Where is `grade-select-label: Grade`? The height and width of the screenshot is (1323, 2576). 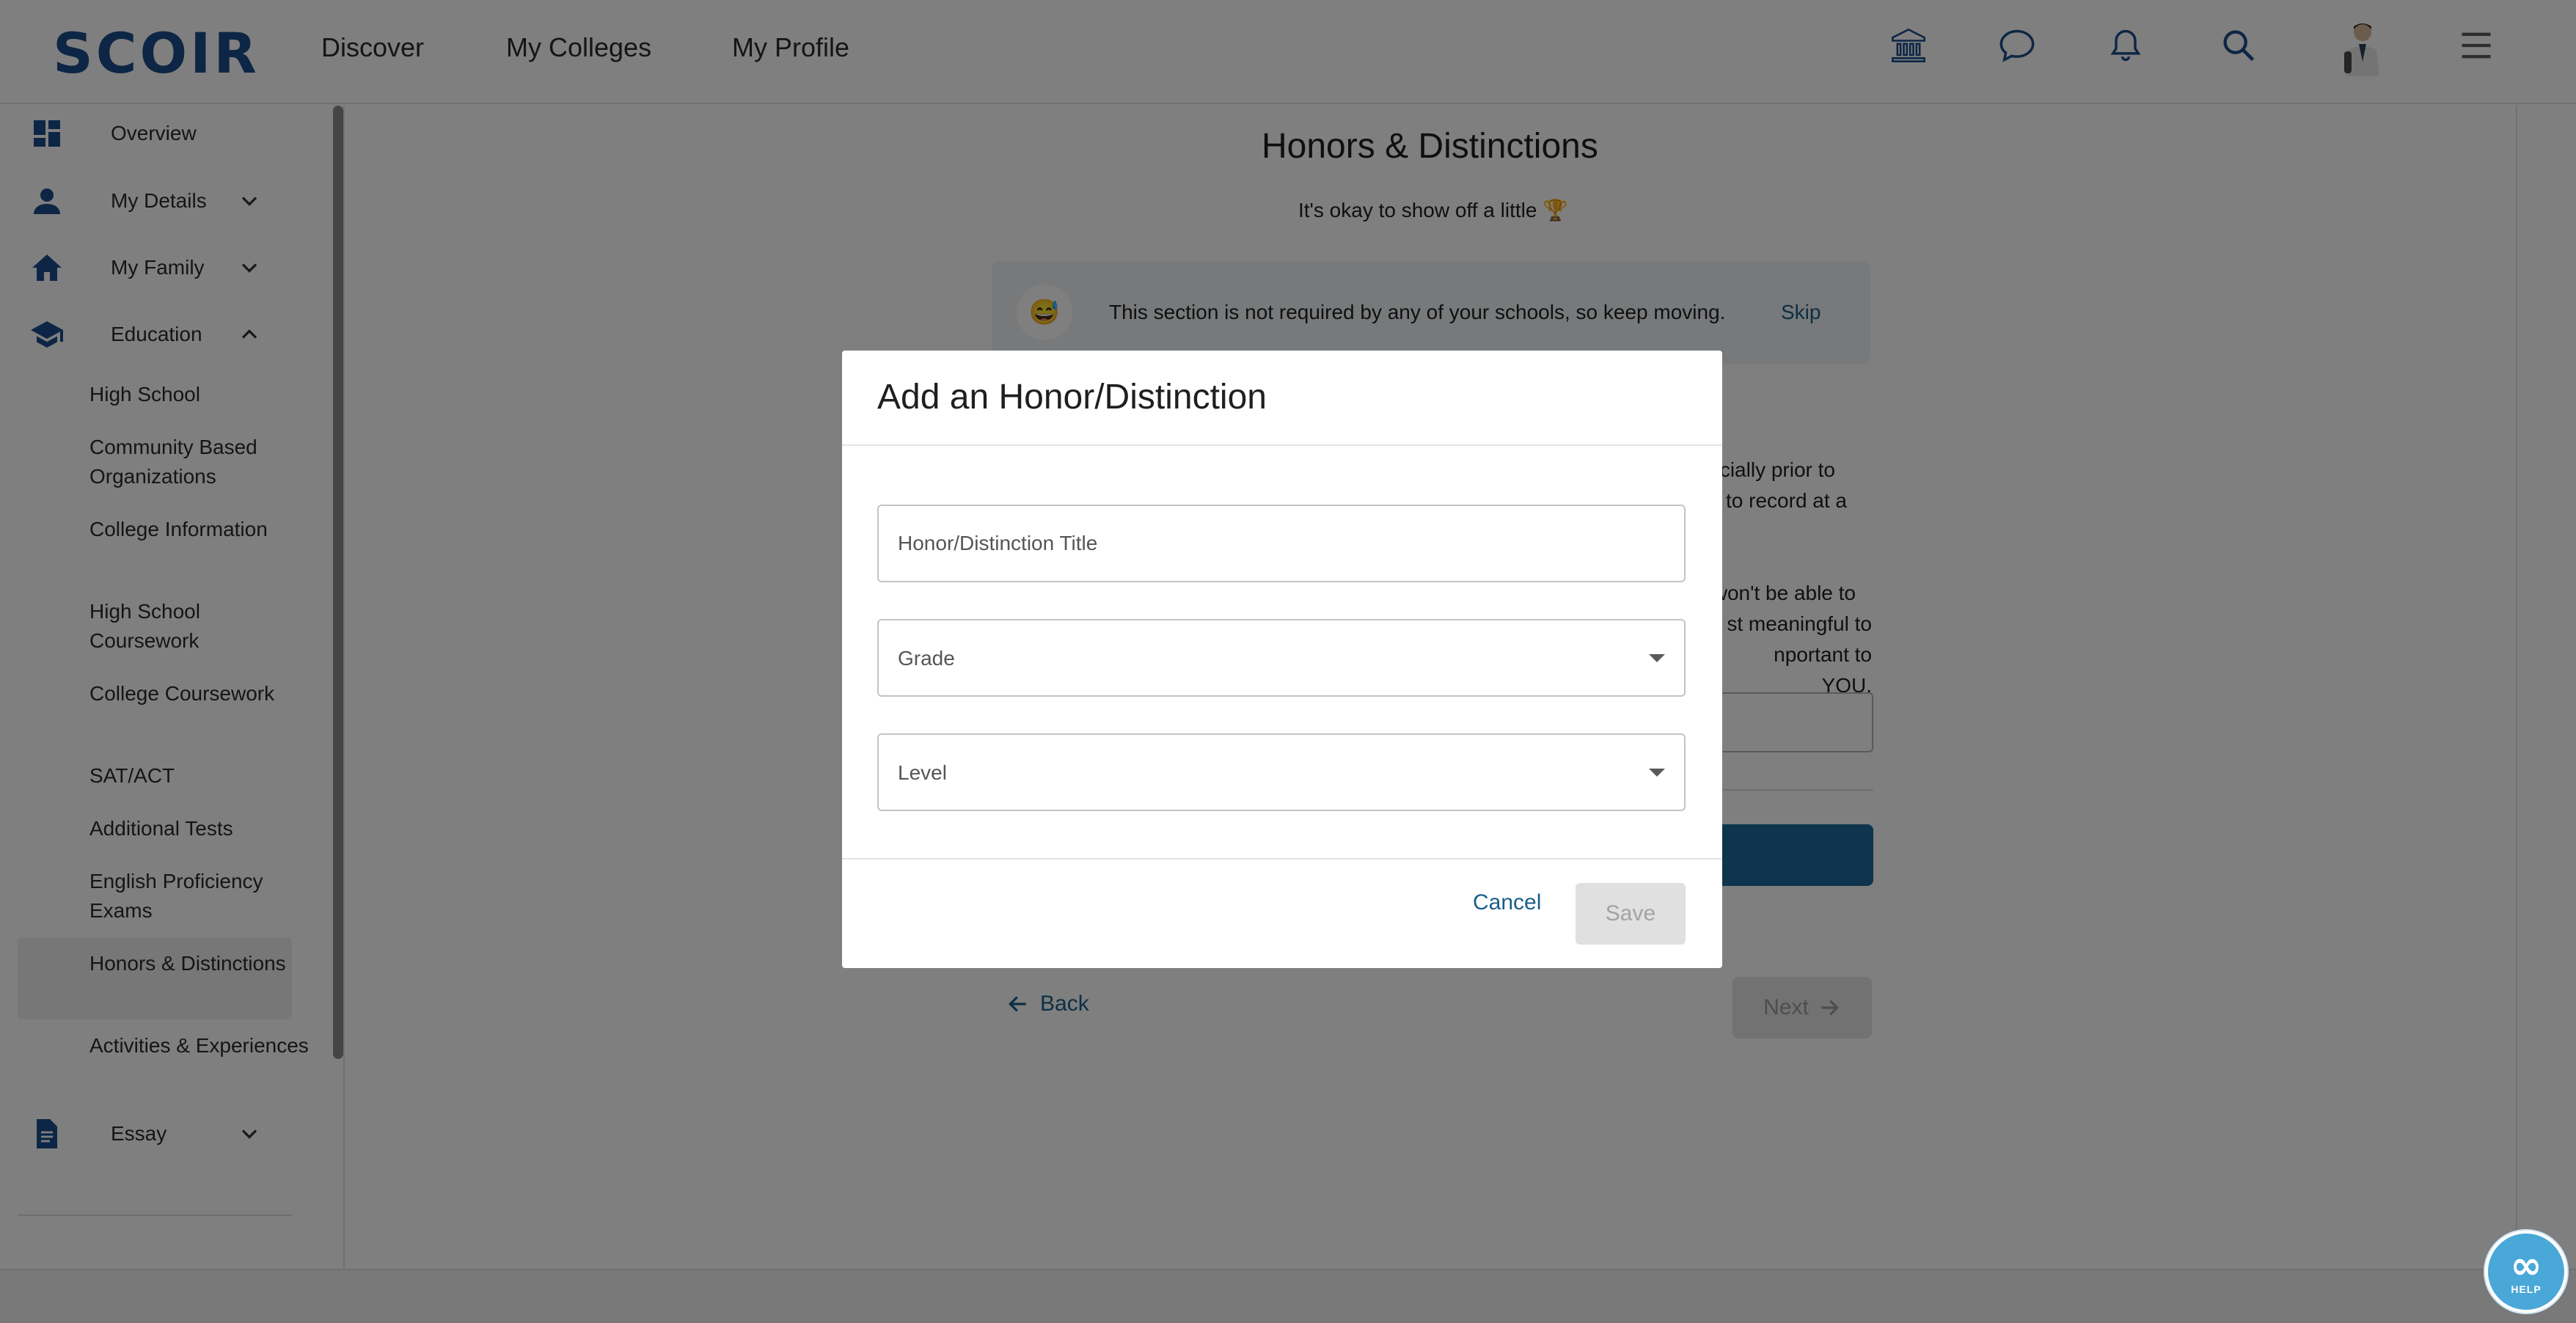
grade-select-label: Grade is located at coordinates (926, 658).